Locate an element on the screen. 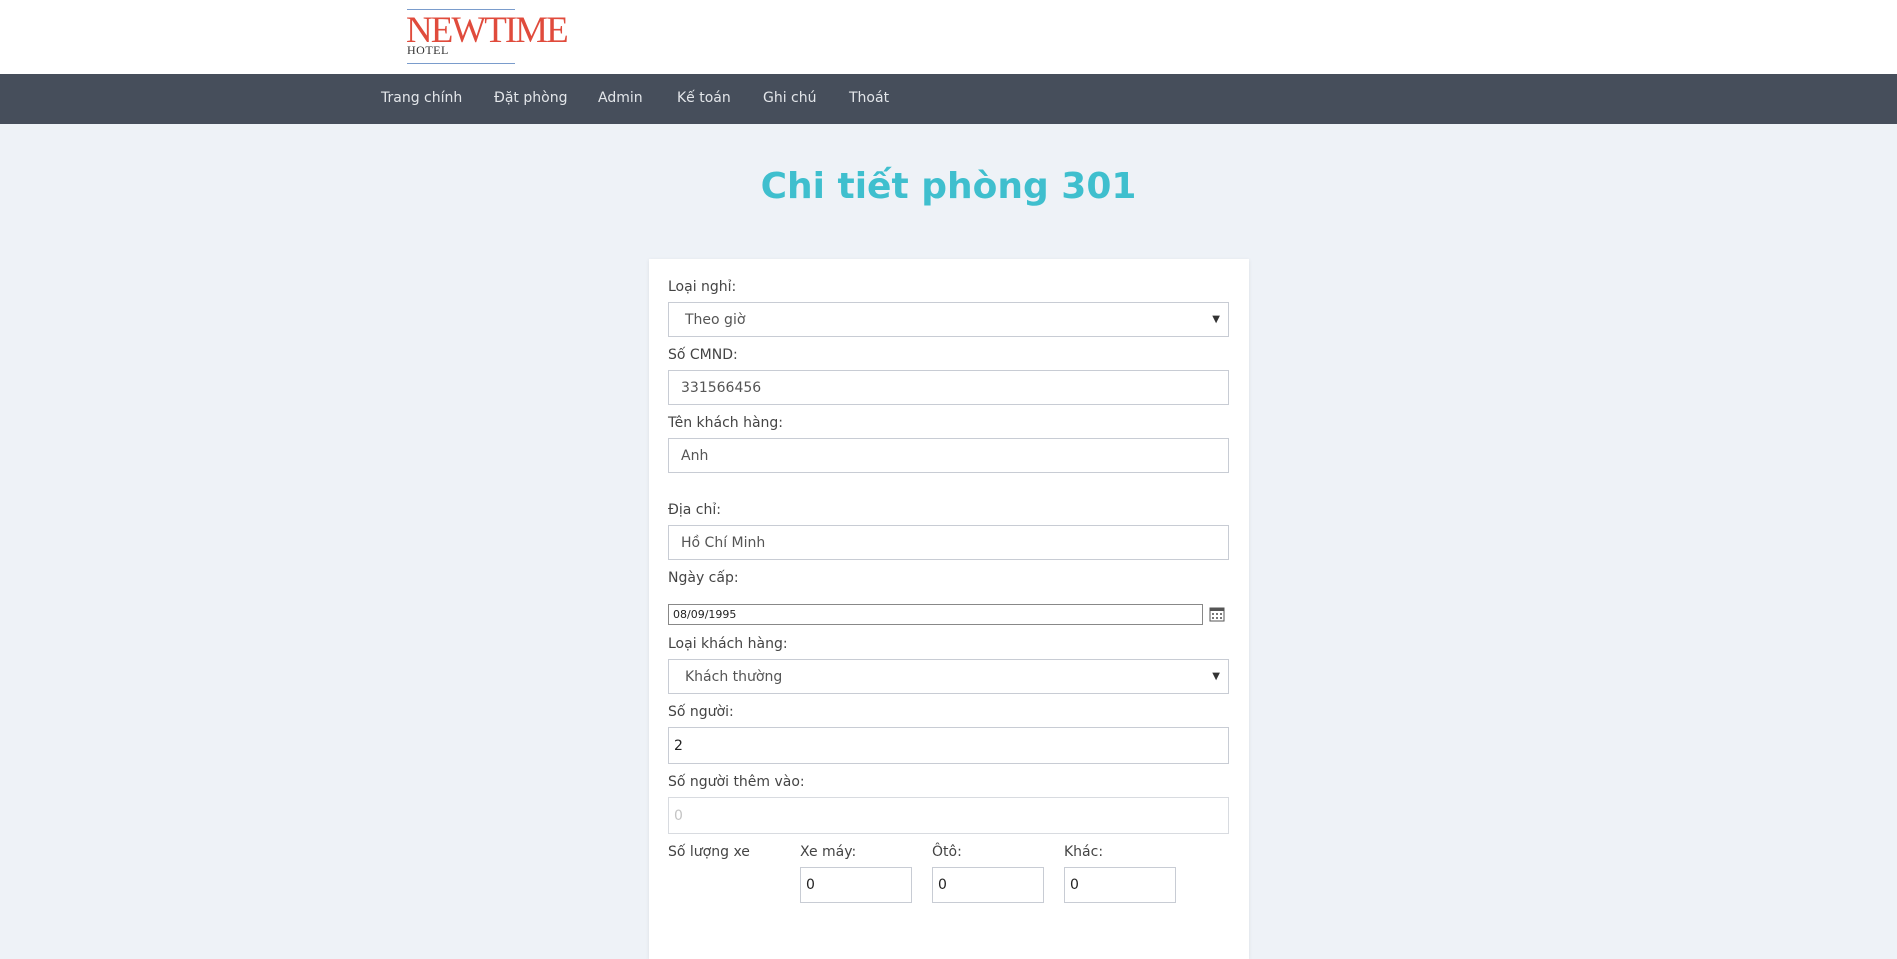 The image size is (1897, 959). nav-item-booking: Đặt phòng is located at coordinates (530, 98).